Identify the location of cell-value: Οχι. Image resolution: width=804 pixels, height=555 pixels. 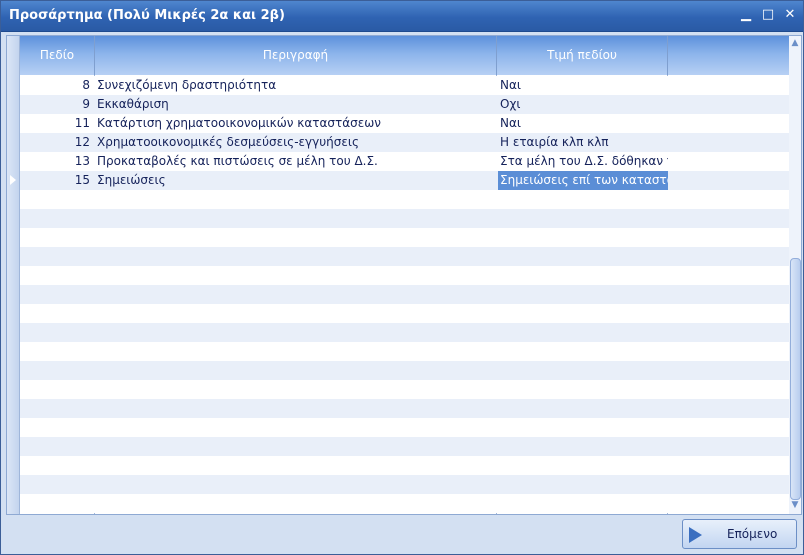
(583, 104).